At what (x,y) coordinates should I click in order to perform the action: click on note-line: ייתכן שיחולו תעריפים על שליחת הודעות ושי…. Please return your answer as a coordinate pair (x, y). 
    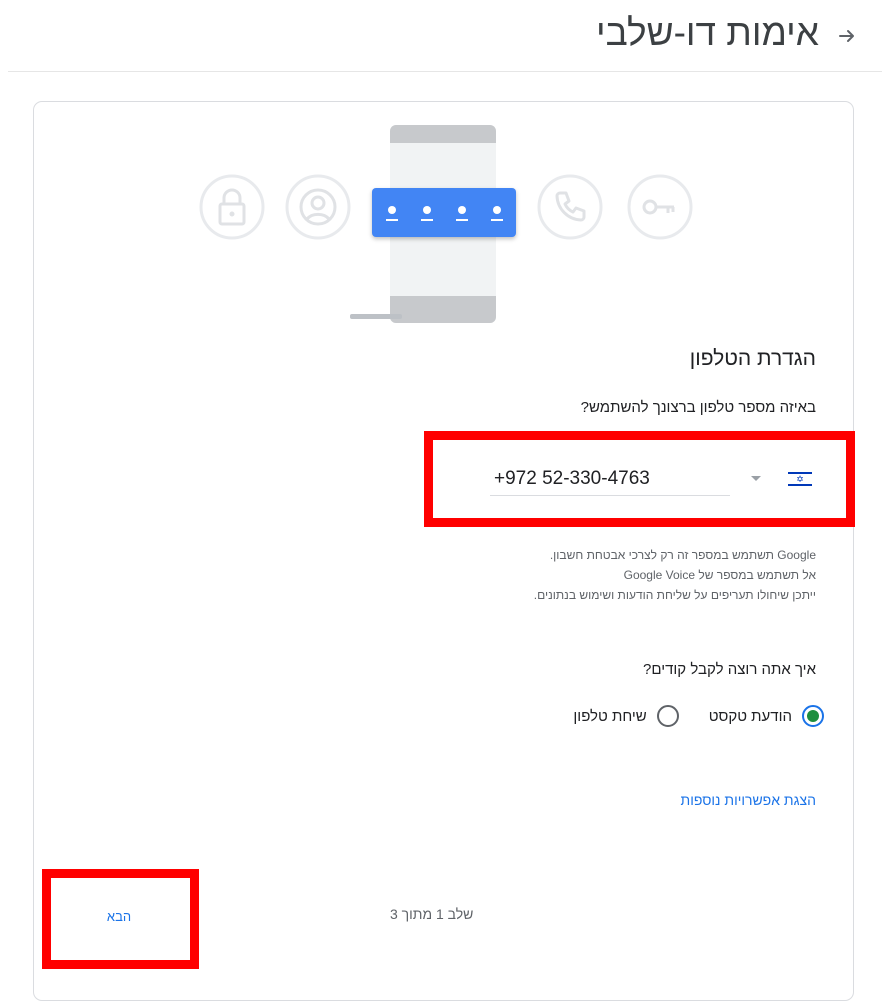
    Looking at the image, I should click on (674, 595).